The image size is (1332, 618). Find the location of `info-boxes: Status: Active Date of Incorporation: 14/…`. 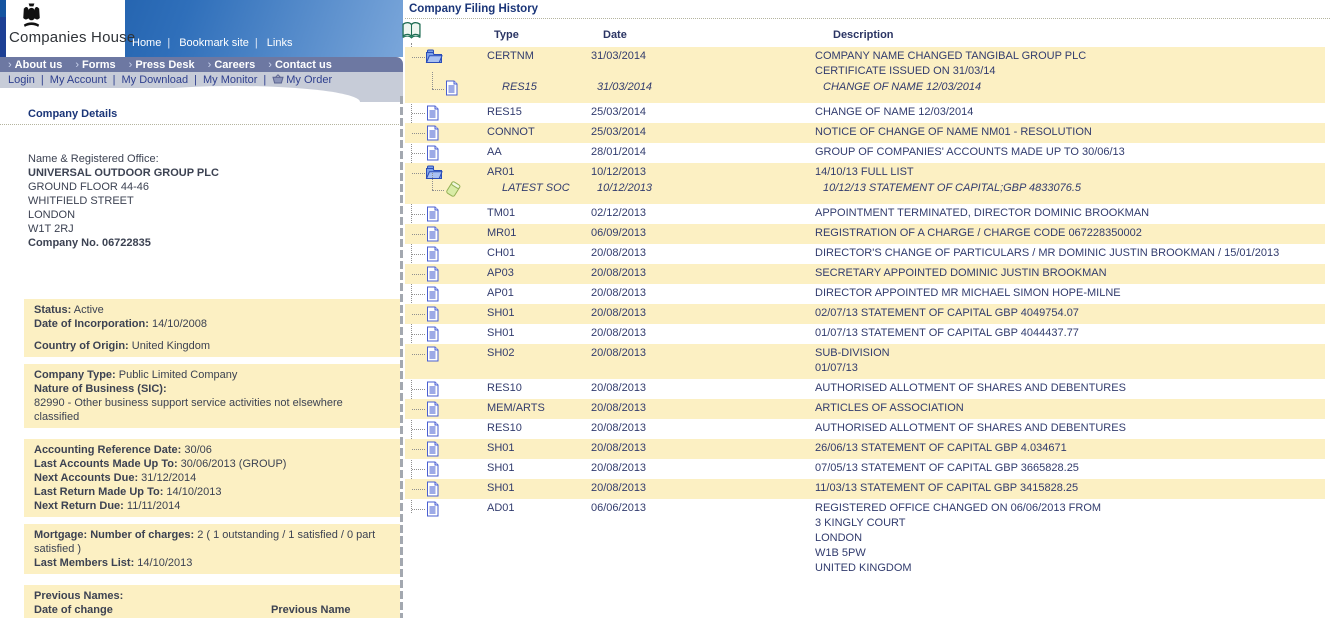

info-boxes: Status: Active Date of Incorporation: 14/… is located at coordinates (212, 458).